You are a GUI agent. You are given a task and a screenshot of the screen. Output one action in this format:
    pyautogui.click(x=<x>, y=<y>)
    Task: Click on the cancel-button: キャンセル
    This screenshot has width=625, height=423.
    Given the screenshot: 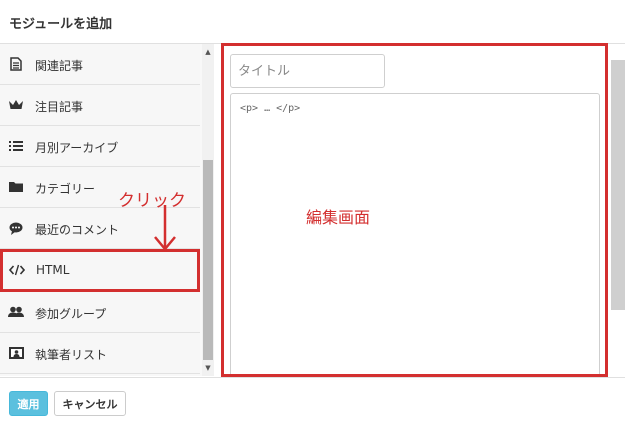 What is the action you would take?
    pyautogui.click(x=90, y=403)
    